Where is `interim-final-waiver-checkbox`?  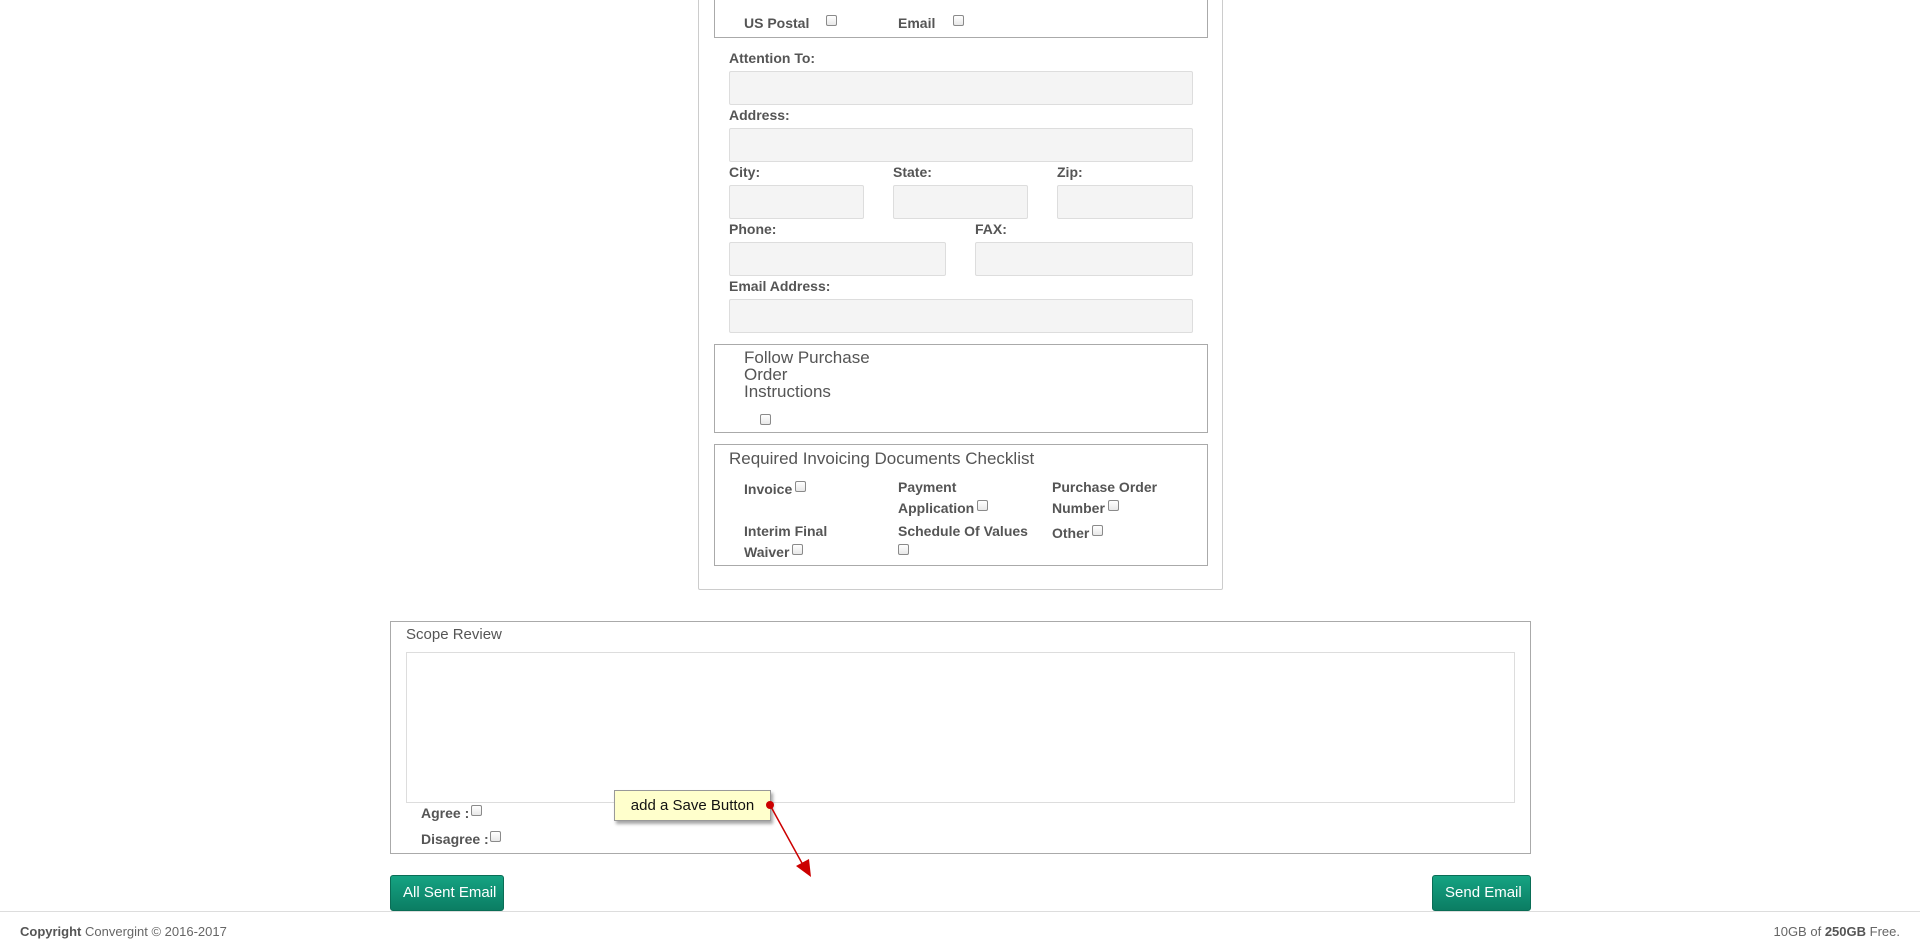
interim-final-waiver-checkbox is located at coordinates (798, 549).